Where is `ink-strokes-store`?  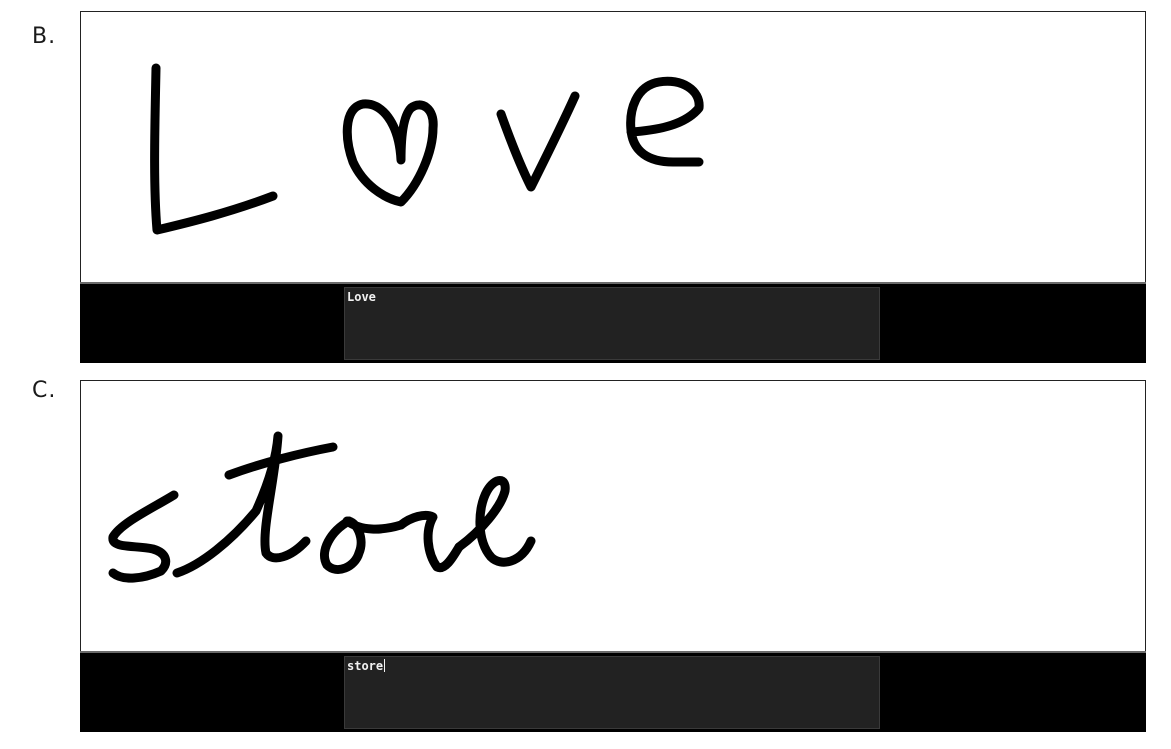
ink-strokes-store is located at coordinates (322, 507).